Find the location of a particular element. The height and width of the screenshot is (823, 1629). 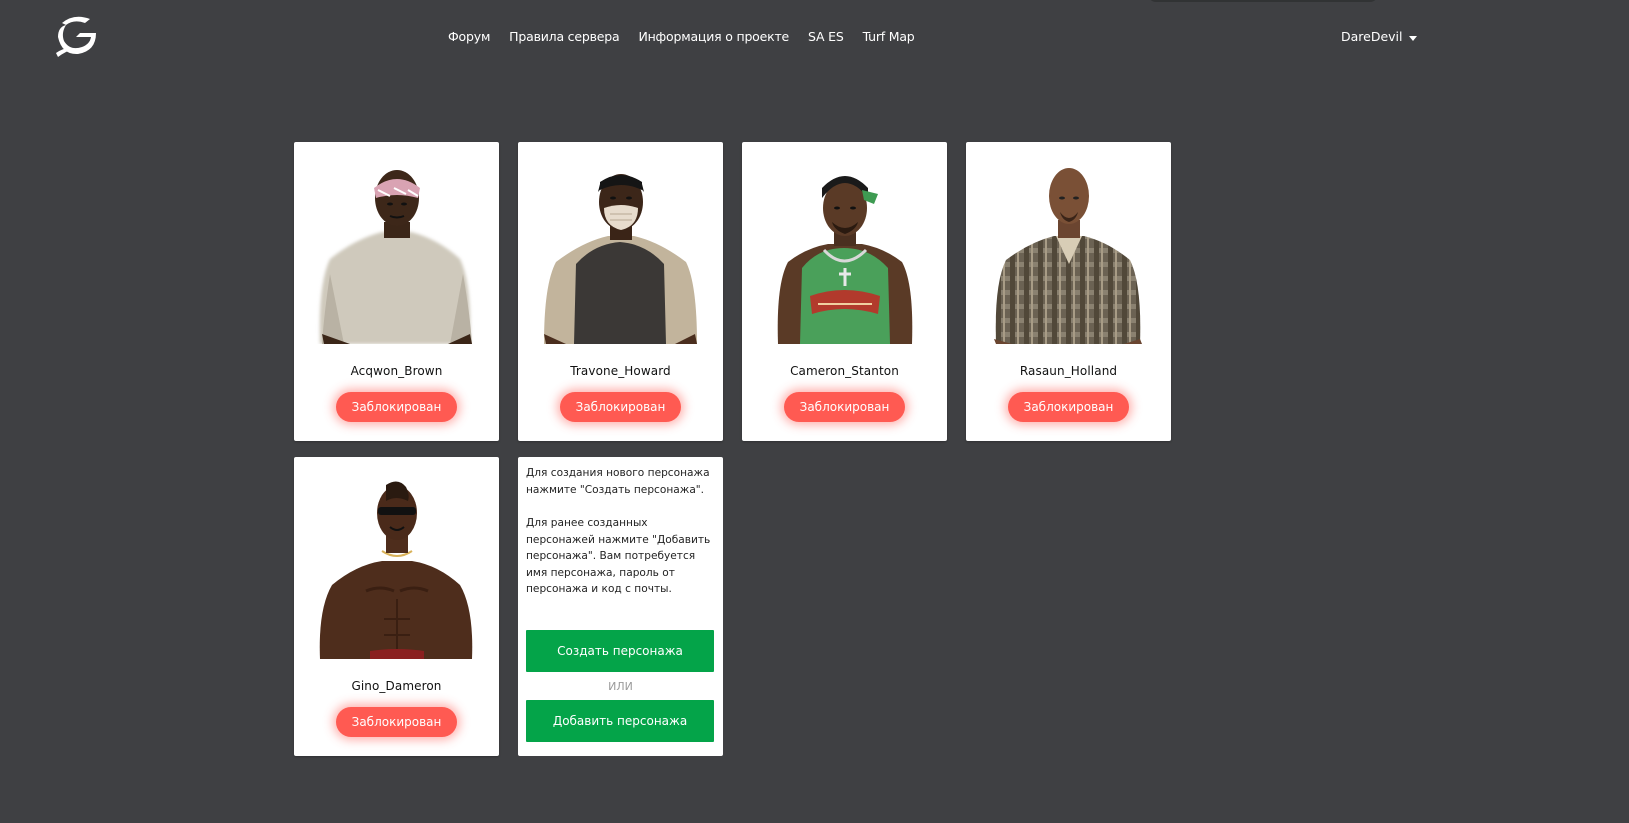

user-menu: DareDevil is located at coordinates (1379, 36).